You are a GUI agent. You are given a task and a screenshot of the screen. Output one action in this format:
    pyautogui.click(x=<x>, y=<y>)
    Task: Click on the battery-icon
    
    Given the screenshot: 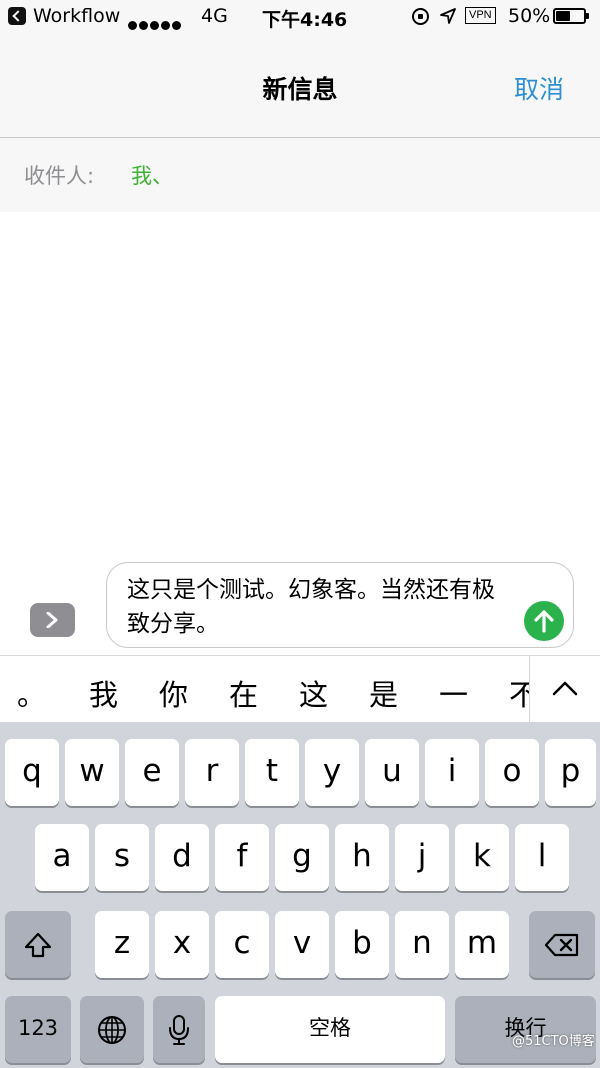 What is the action you would take?
    pyautogui.click(x=571, y=16)
    